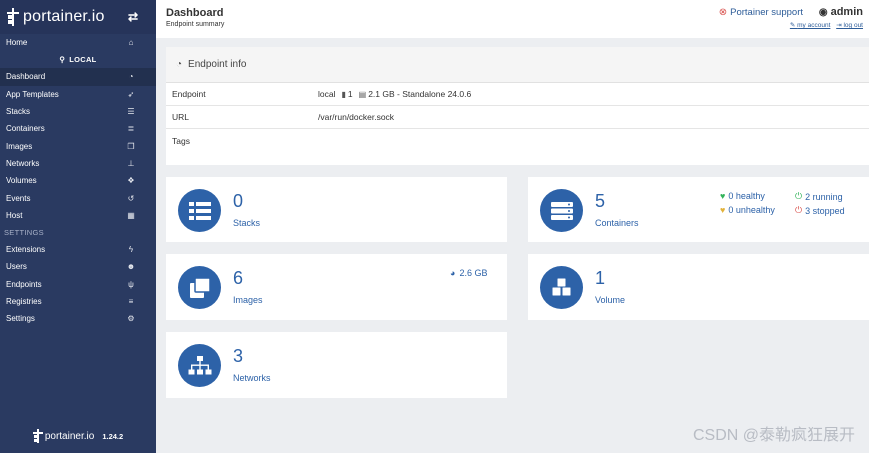 The width and height of the screenshot is (869, 453). What do you see at coordinates (24, 232) in the screenshot?
I see `settings-section-label: SETTINGS` at bounding box center [24, 232].